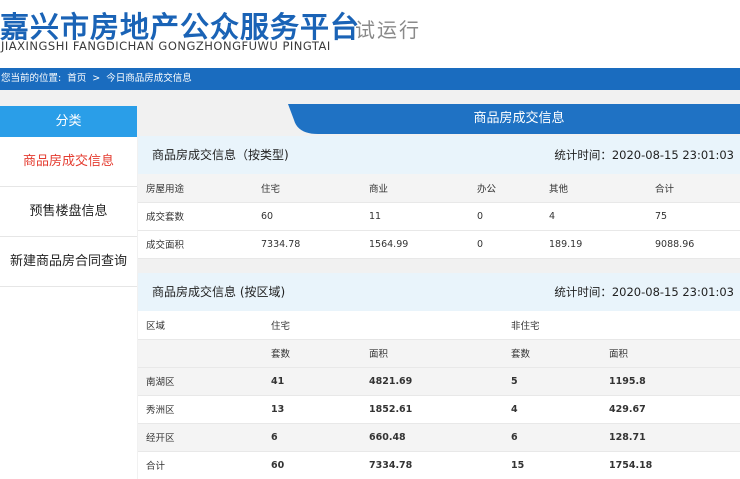  I want to click on panel-header: 商品房成交信息 (按区域) 统计时间：2020-08-15 23:01:03, so click(439, 292).